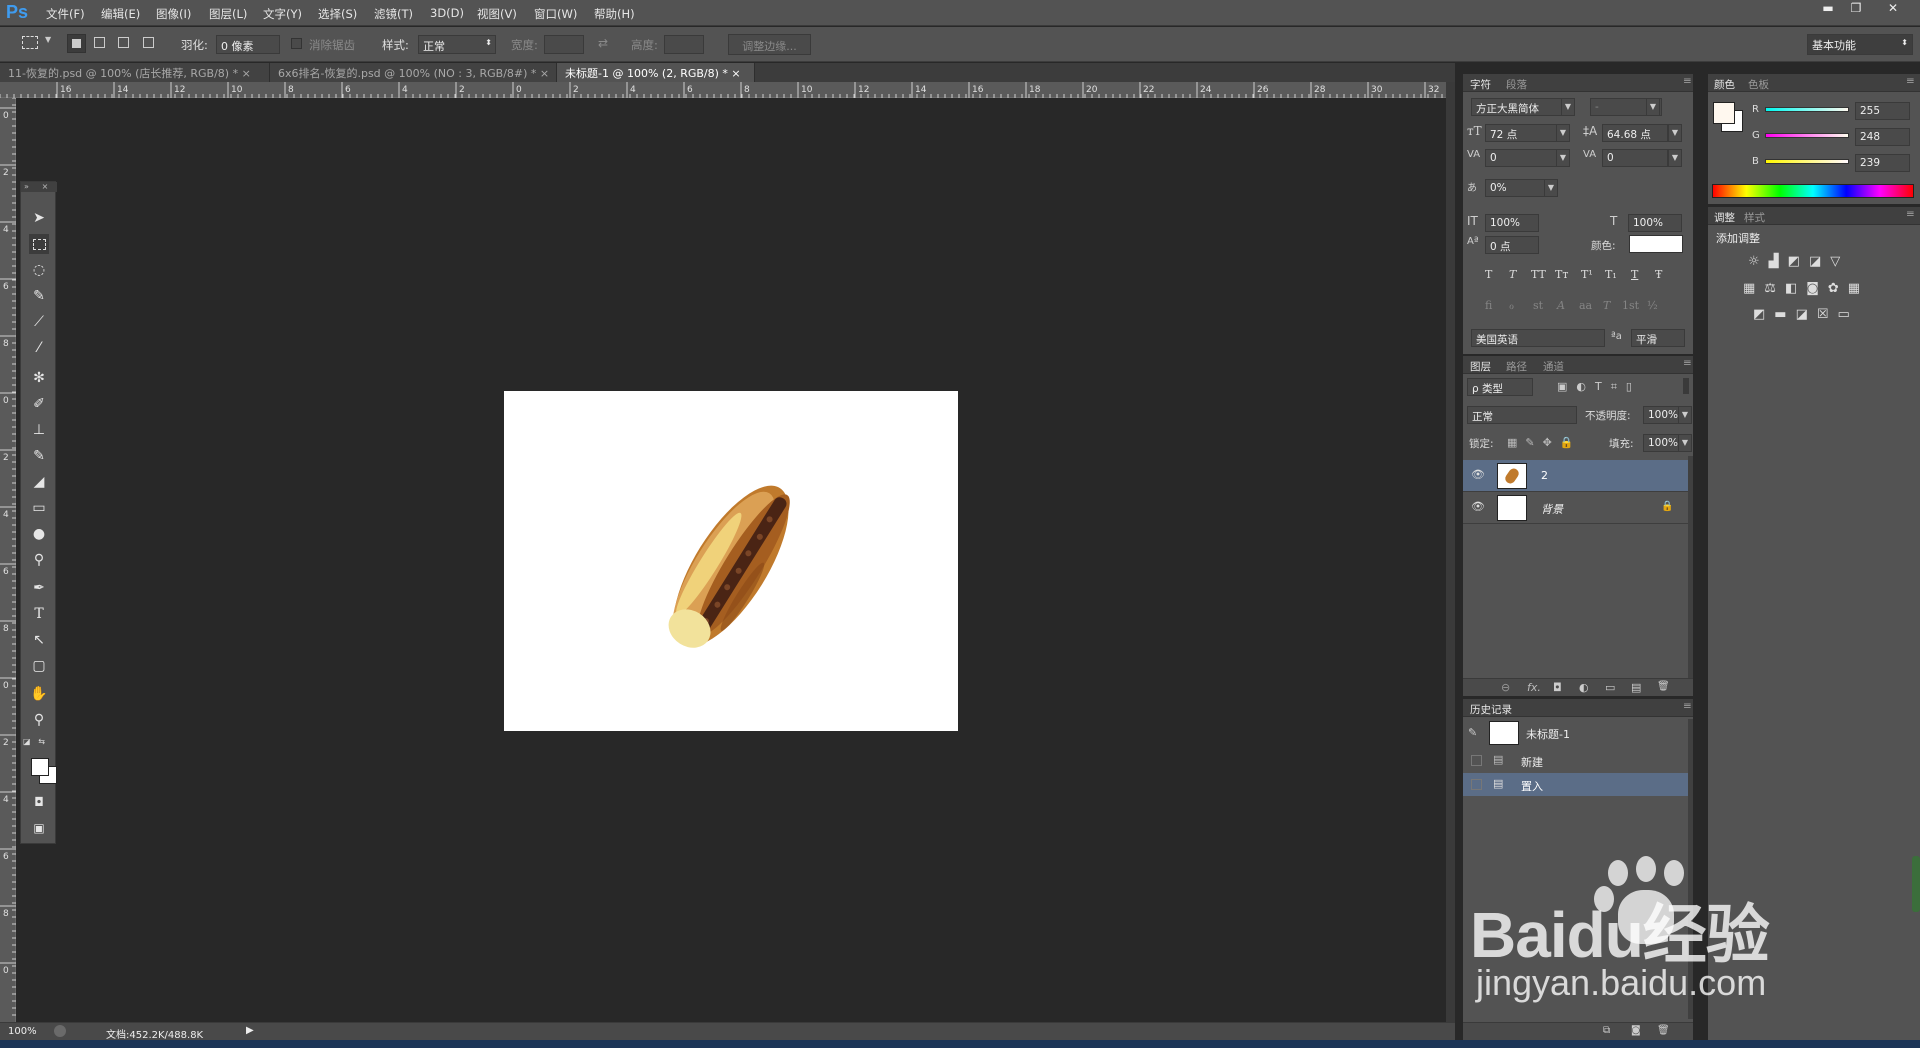 Image resolution: width=1920 pixels, height=1048 pixels. Describe the element at coordinates (228, 14) in the screenshot. I see `menu-layer: 图层(L)` at that location.